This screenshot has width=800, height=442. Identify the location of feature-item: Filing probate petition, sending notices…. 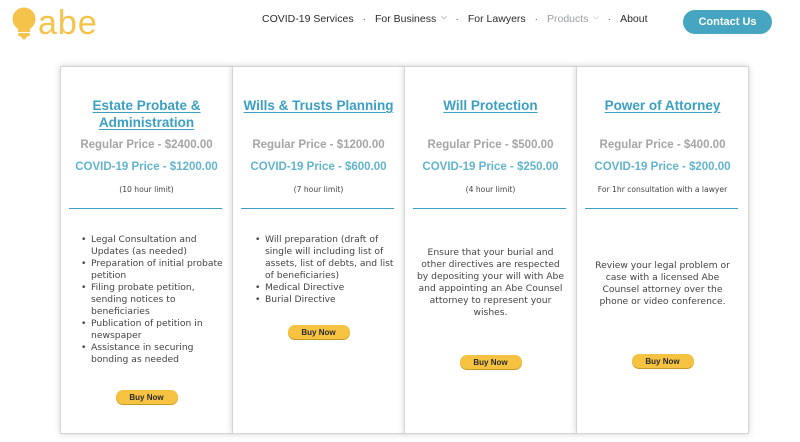
(152, 300).